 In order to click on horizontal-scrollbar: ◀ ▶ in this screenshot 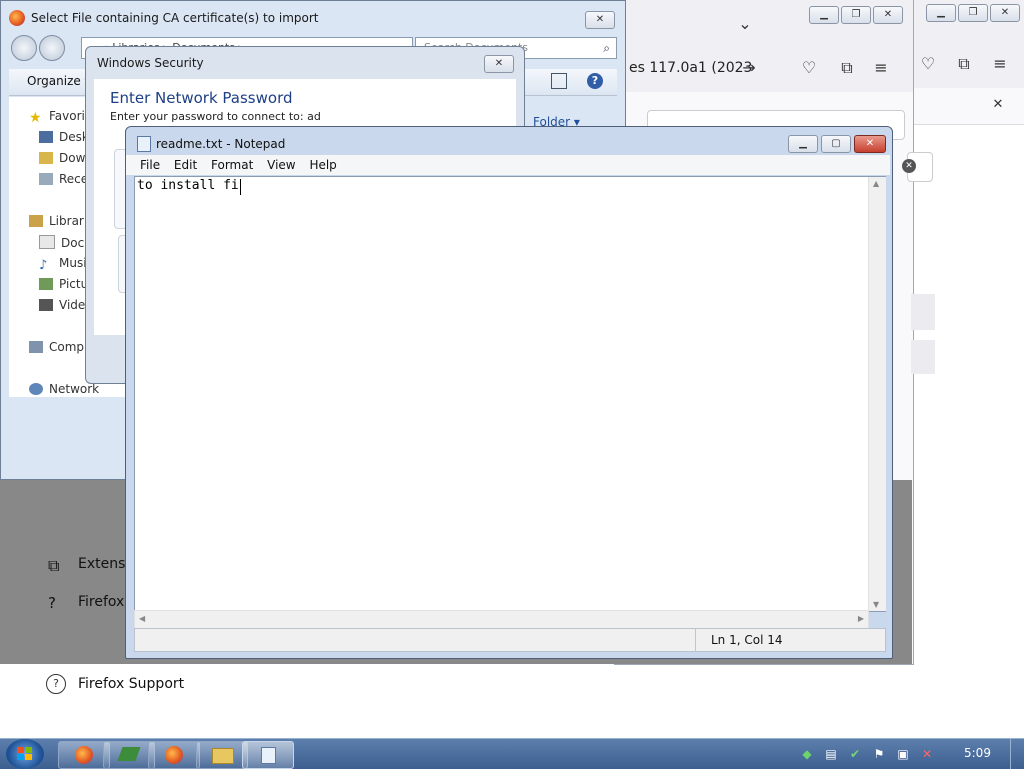, I will do `click(501, 619)`.